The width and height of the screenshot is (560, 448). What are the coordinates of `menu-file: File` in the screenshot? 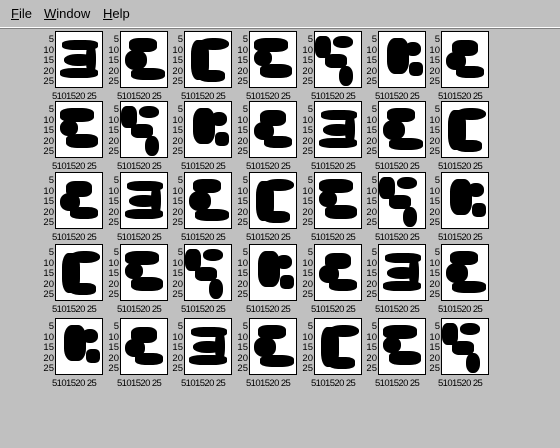 It's located at (21, 13).